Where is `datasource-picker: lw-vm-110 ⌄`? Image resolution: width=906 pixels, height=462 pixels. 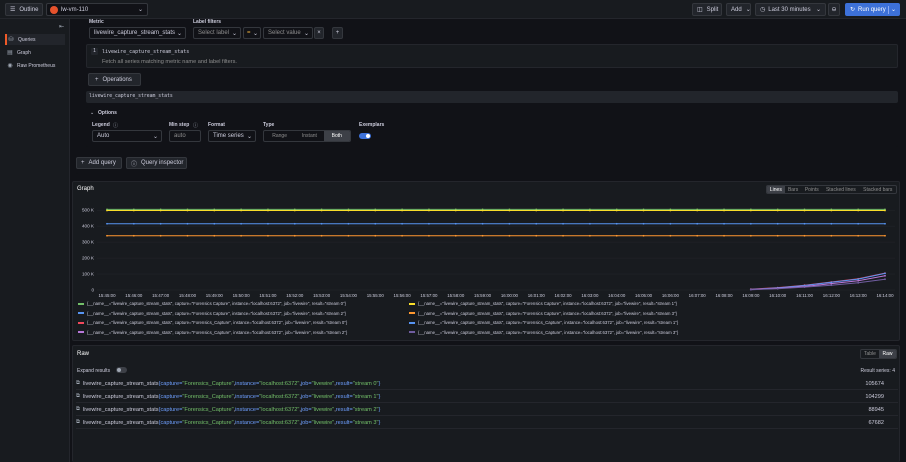
datasource-picker: lw-vm-110 ⌄ is located at coordinates (97, 9).